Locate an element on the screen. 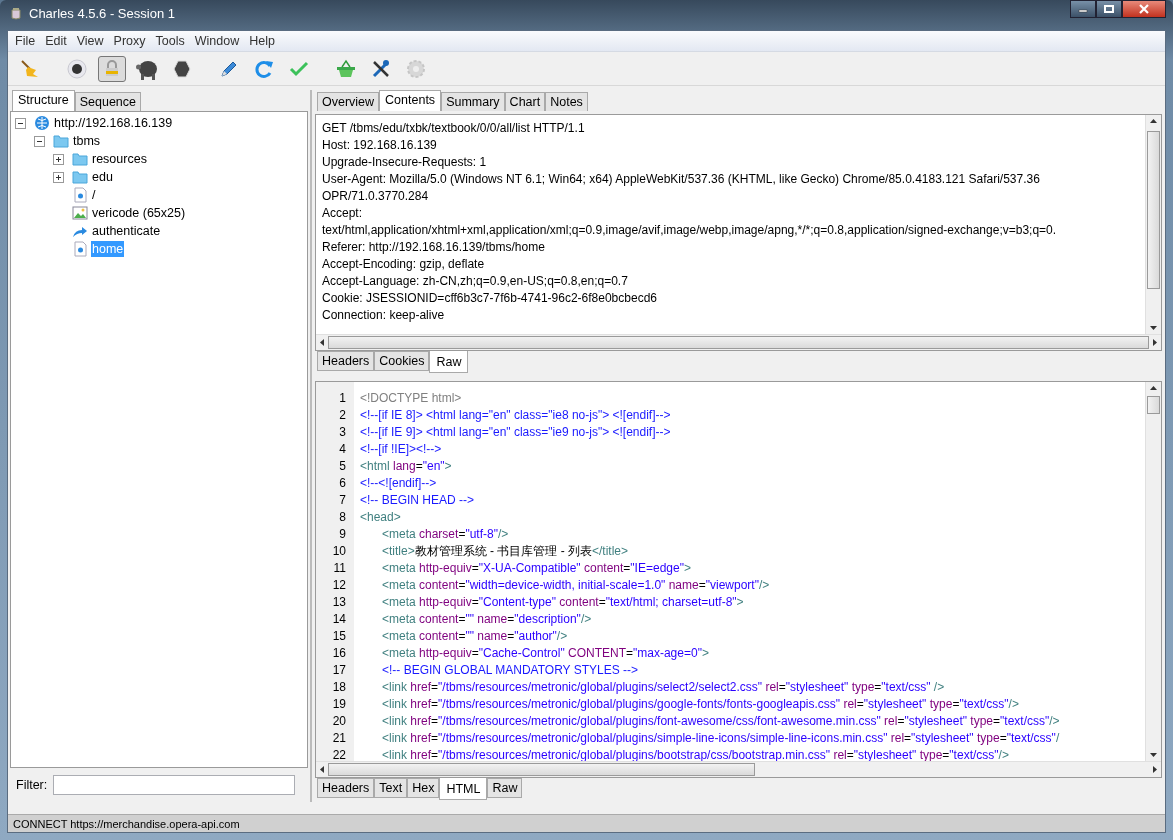  code-line: <link href="/tbms/resources/metronic/global/plugins/font-awesome/css/font-awesome.min.css" rel="stylesheet" type="text/css"/> is located at coordinates (721, 721).